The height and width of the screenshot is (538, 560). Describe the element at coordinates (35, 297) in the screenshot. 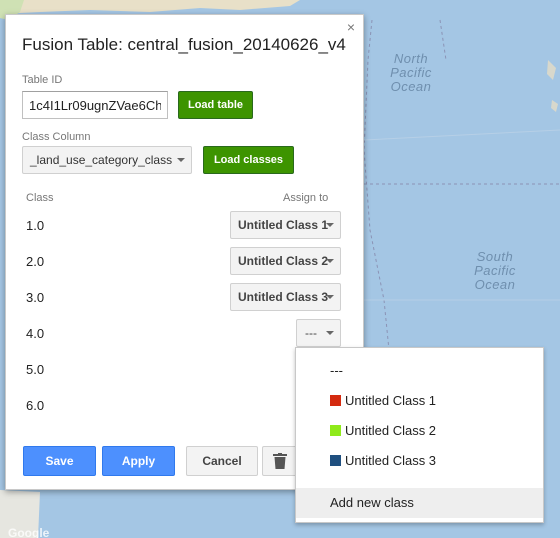

I see `class-value: 3.0` at that location.